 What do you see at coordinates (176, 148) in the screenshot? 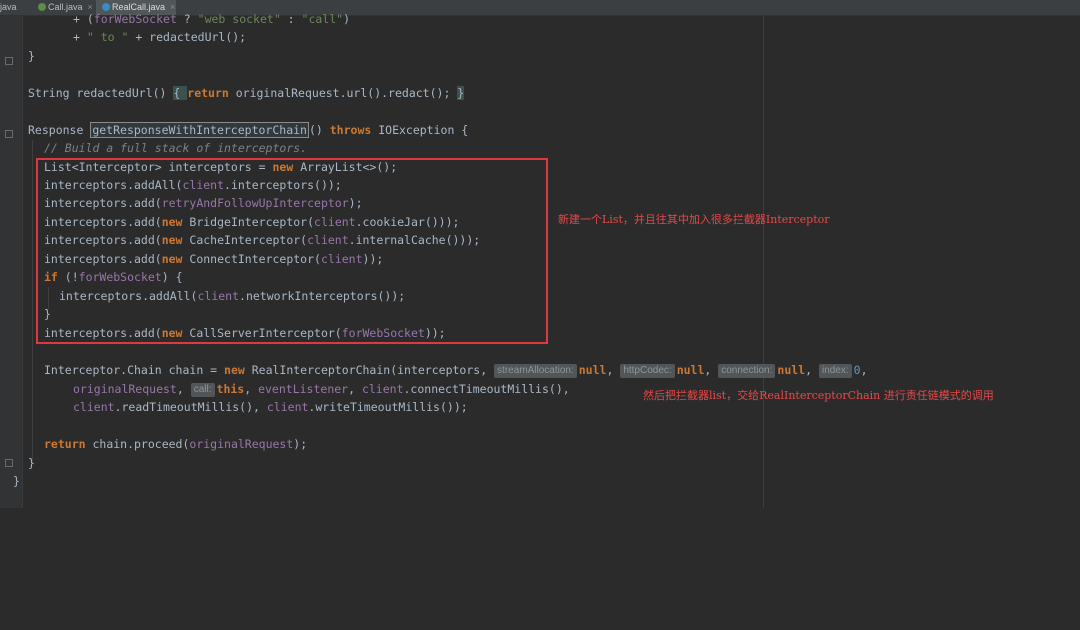
I see `code-comment: // Build a full stack of interceptors.` at bounding box center [176, 148].